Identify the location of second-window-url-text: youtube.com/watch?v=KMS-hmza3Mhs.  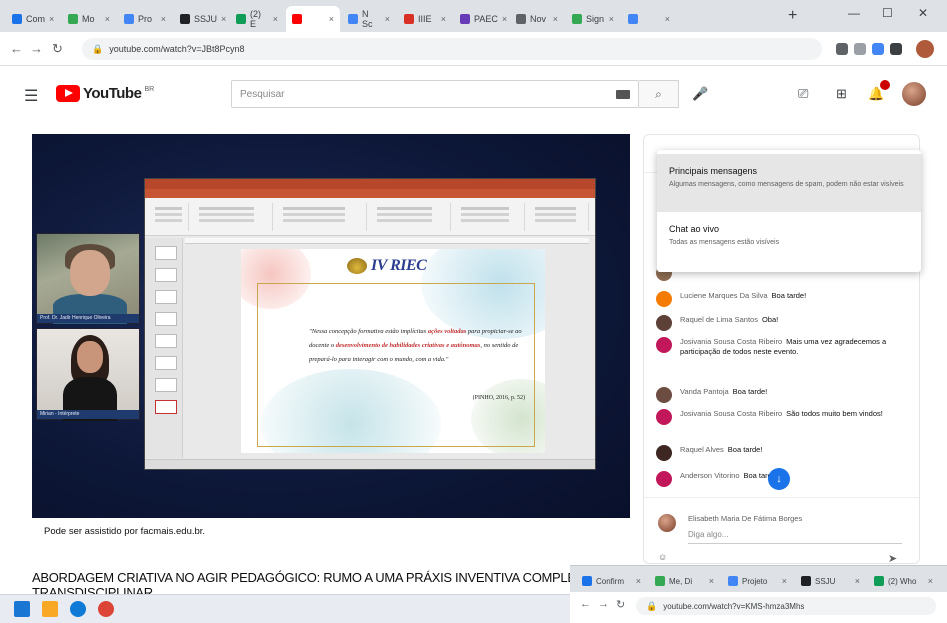
(734, 606).